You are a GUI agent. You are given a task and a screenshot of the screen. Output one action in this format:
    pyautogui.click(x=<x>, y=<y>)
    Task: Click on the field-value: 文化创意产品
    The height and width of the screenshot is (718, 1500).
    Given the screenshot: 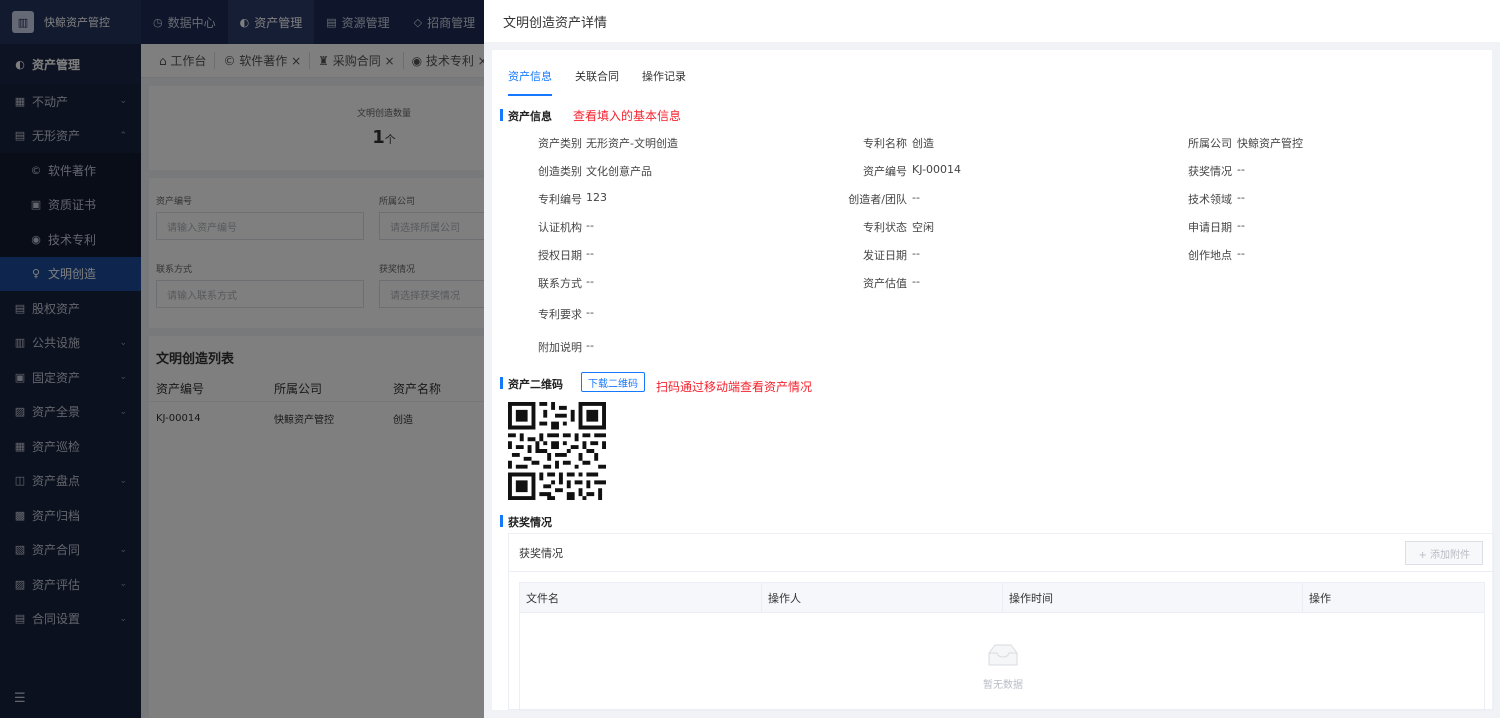 What is the action you would take?
    pyautogui.click(x=619, y=171)
    